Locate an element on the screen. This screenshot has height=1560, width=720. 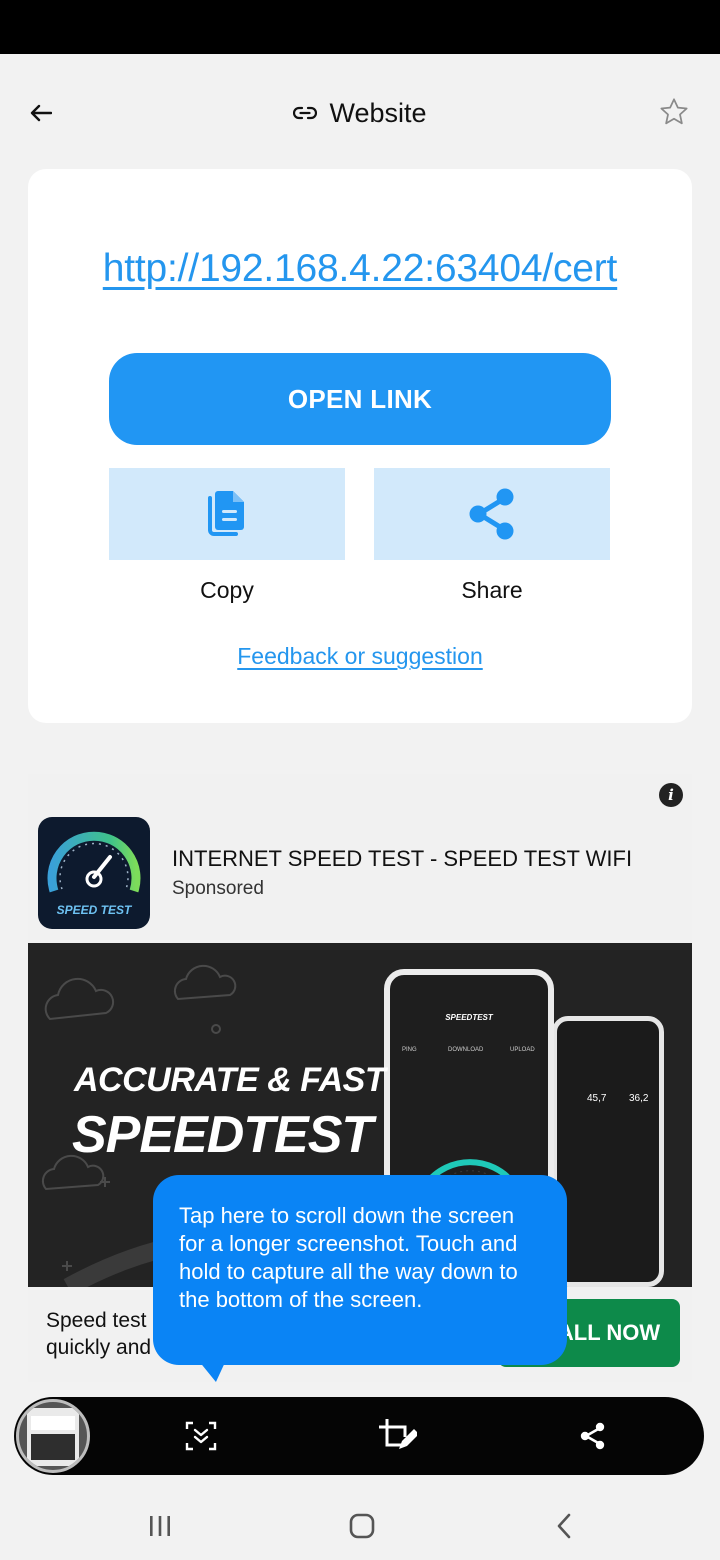
system-nav-bar is located at coordinates (360, 1526).